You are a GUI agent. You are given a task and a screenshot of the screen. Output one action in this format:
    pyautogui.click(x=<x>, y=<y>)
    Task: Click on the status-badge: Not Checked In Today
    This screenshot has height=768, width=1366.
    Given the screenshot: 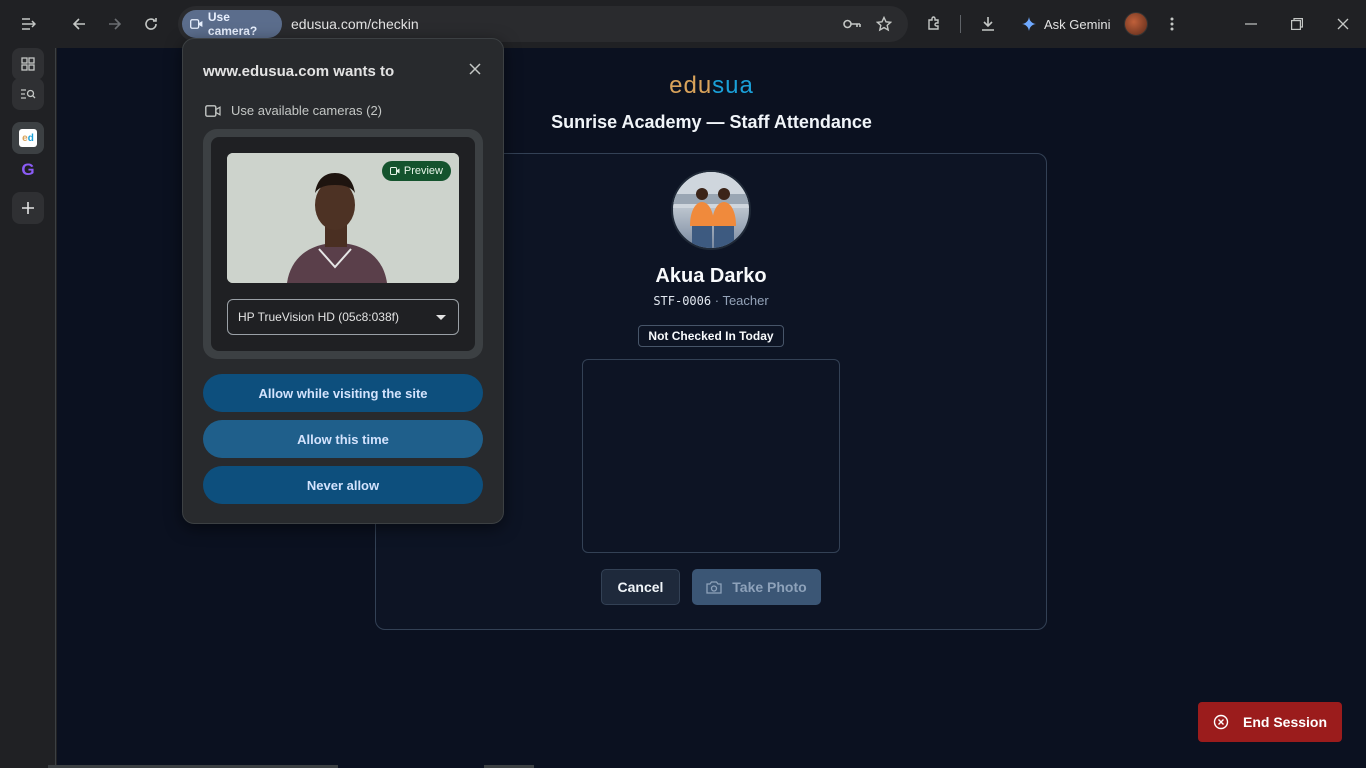 What is the action you would take?
    pyautogui.click(x=711, y=336)
    